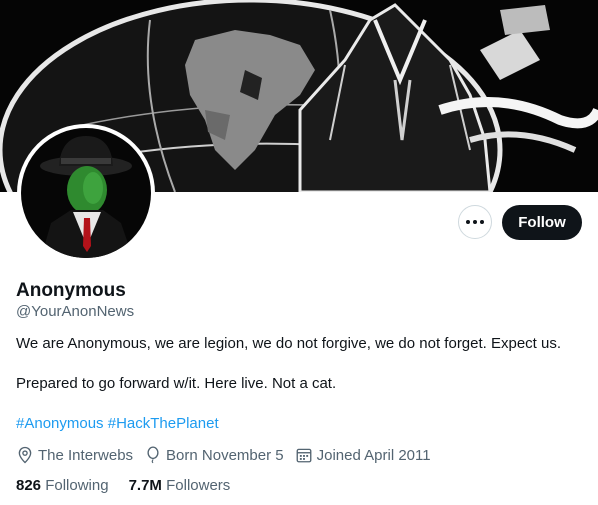  Describe the element at coordinates (542, 222) in the screenshot. I see `follow-button: Follow` at that location.